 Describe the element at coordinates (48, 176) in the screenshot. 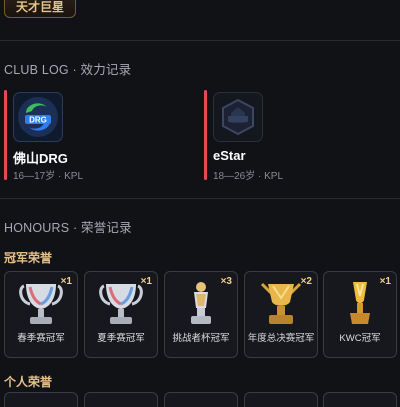

I see `club-meta: 16—17岁 · KPL` at that location.